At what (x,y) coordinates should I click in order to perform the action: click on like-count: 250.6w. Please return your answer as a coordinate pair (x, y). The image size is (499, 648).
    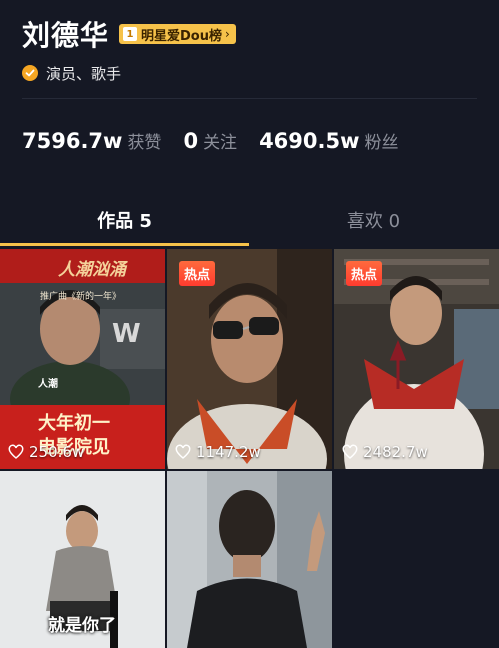
    Looking at the image, I should click on (46, 452).